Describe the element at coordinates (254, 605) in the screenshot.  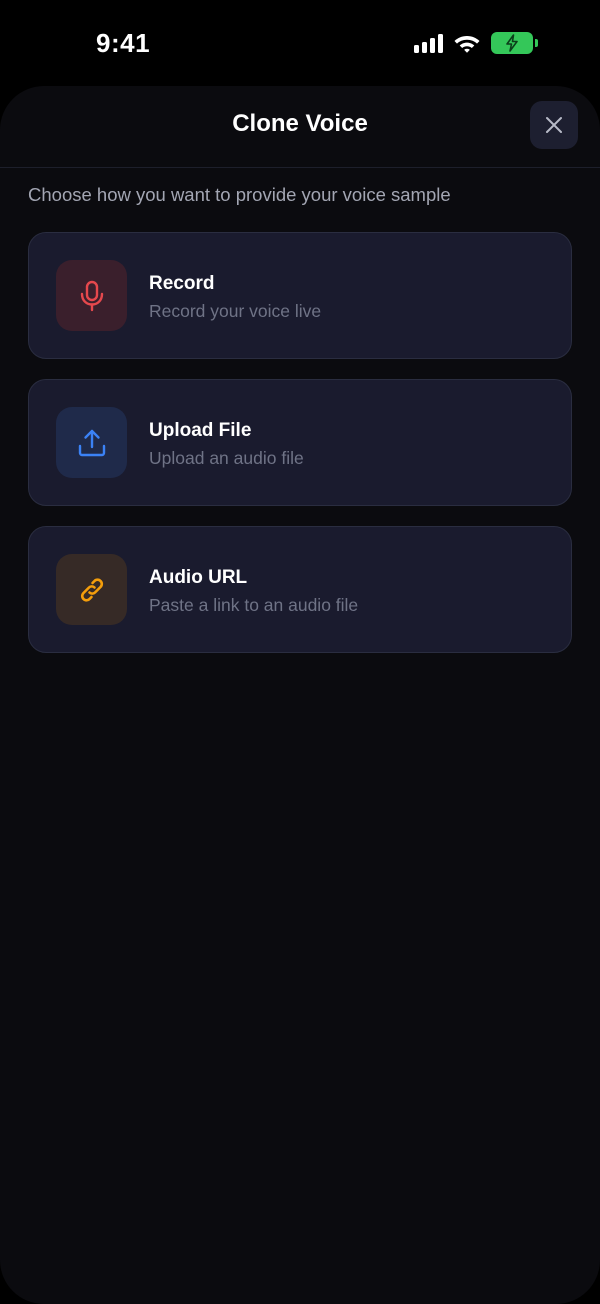
I see `option-description: Paste a link to an audio file` at that location.